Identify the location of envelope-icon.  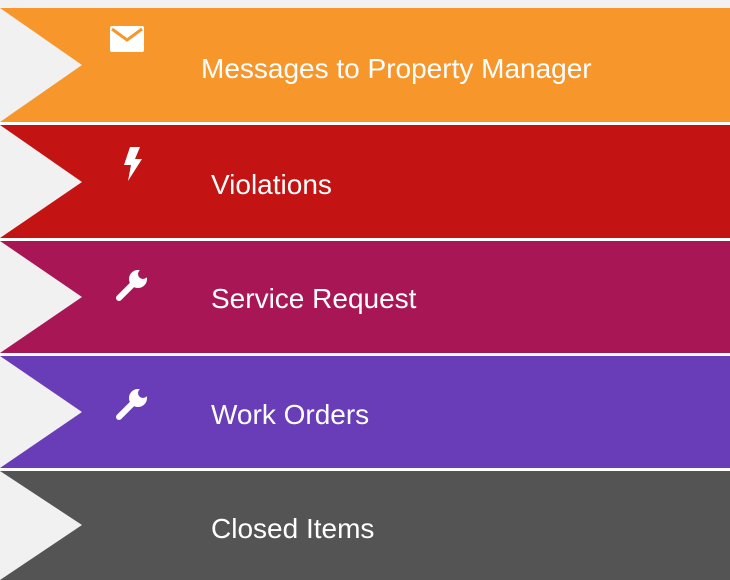
(127, 39).